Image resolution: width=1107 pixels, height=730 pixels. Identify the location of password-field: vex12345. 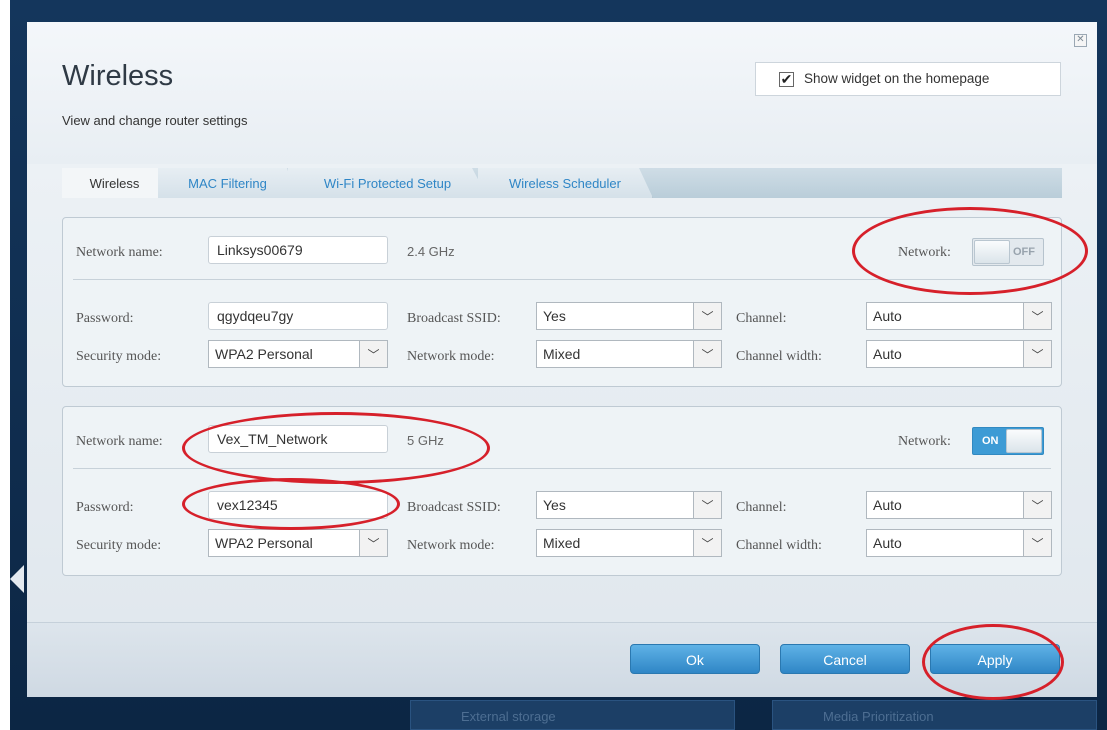
(298, 505).